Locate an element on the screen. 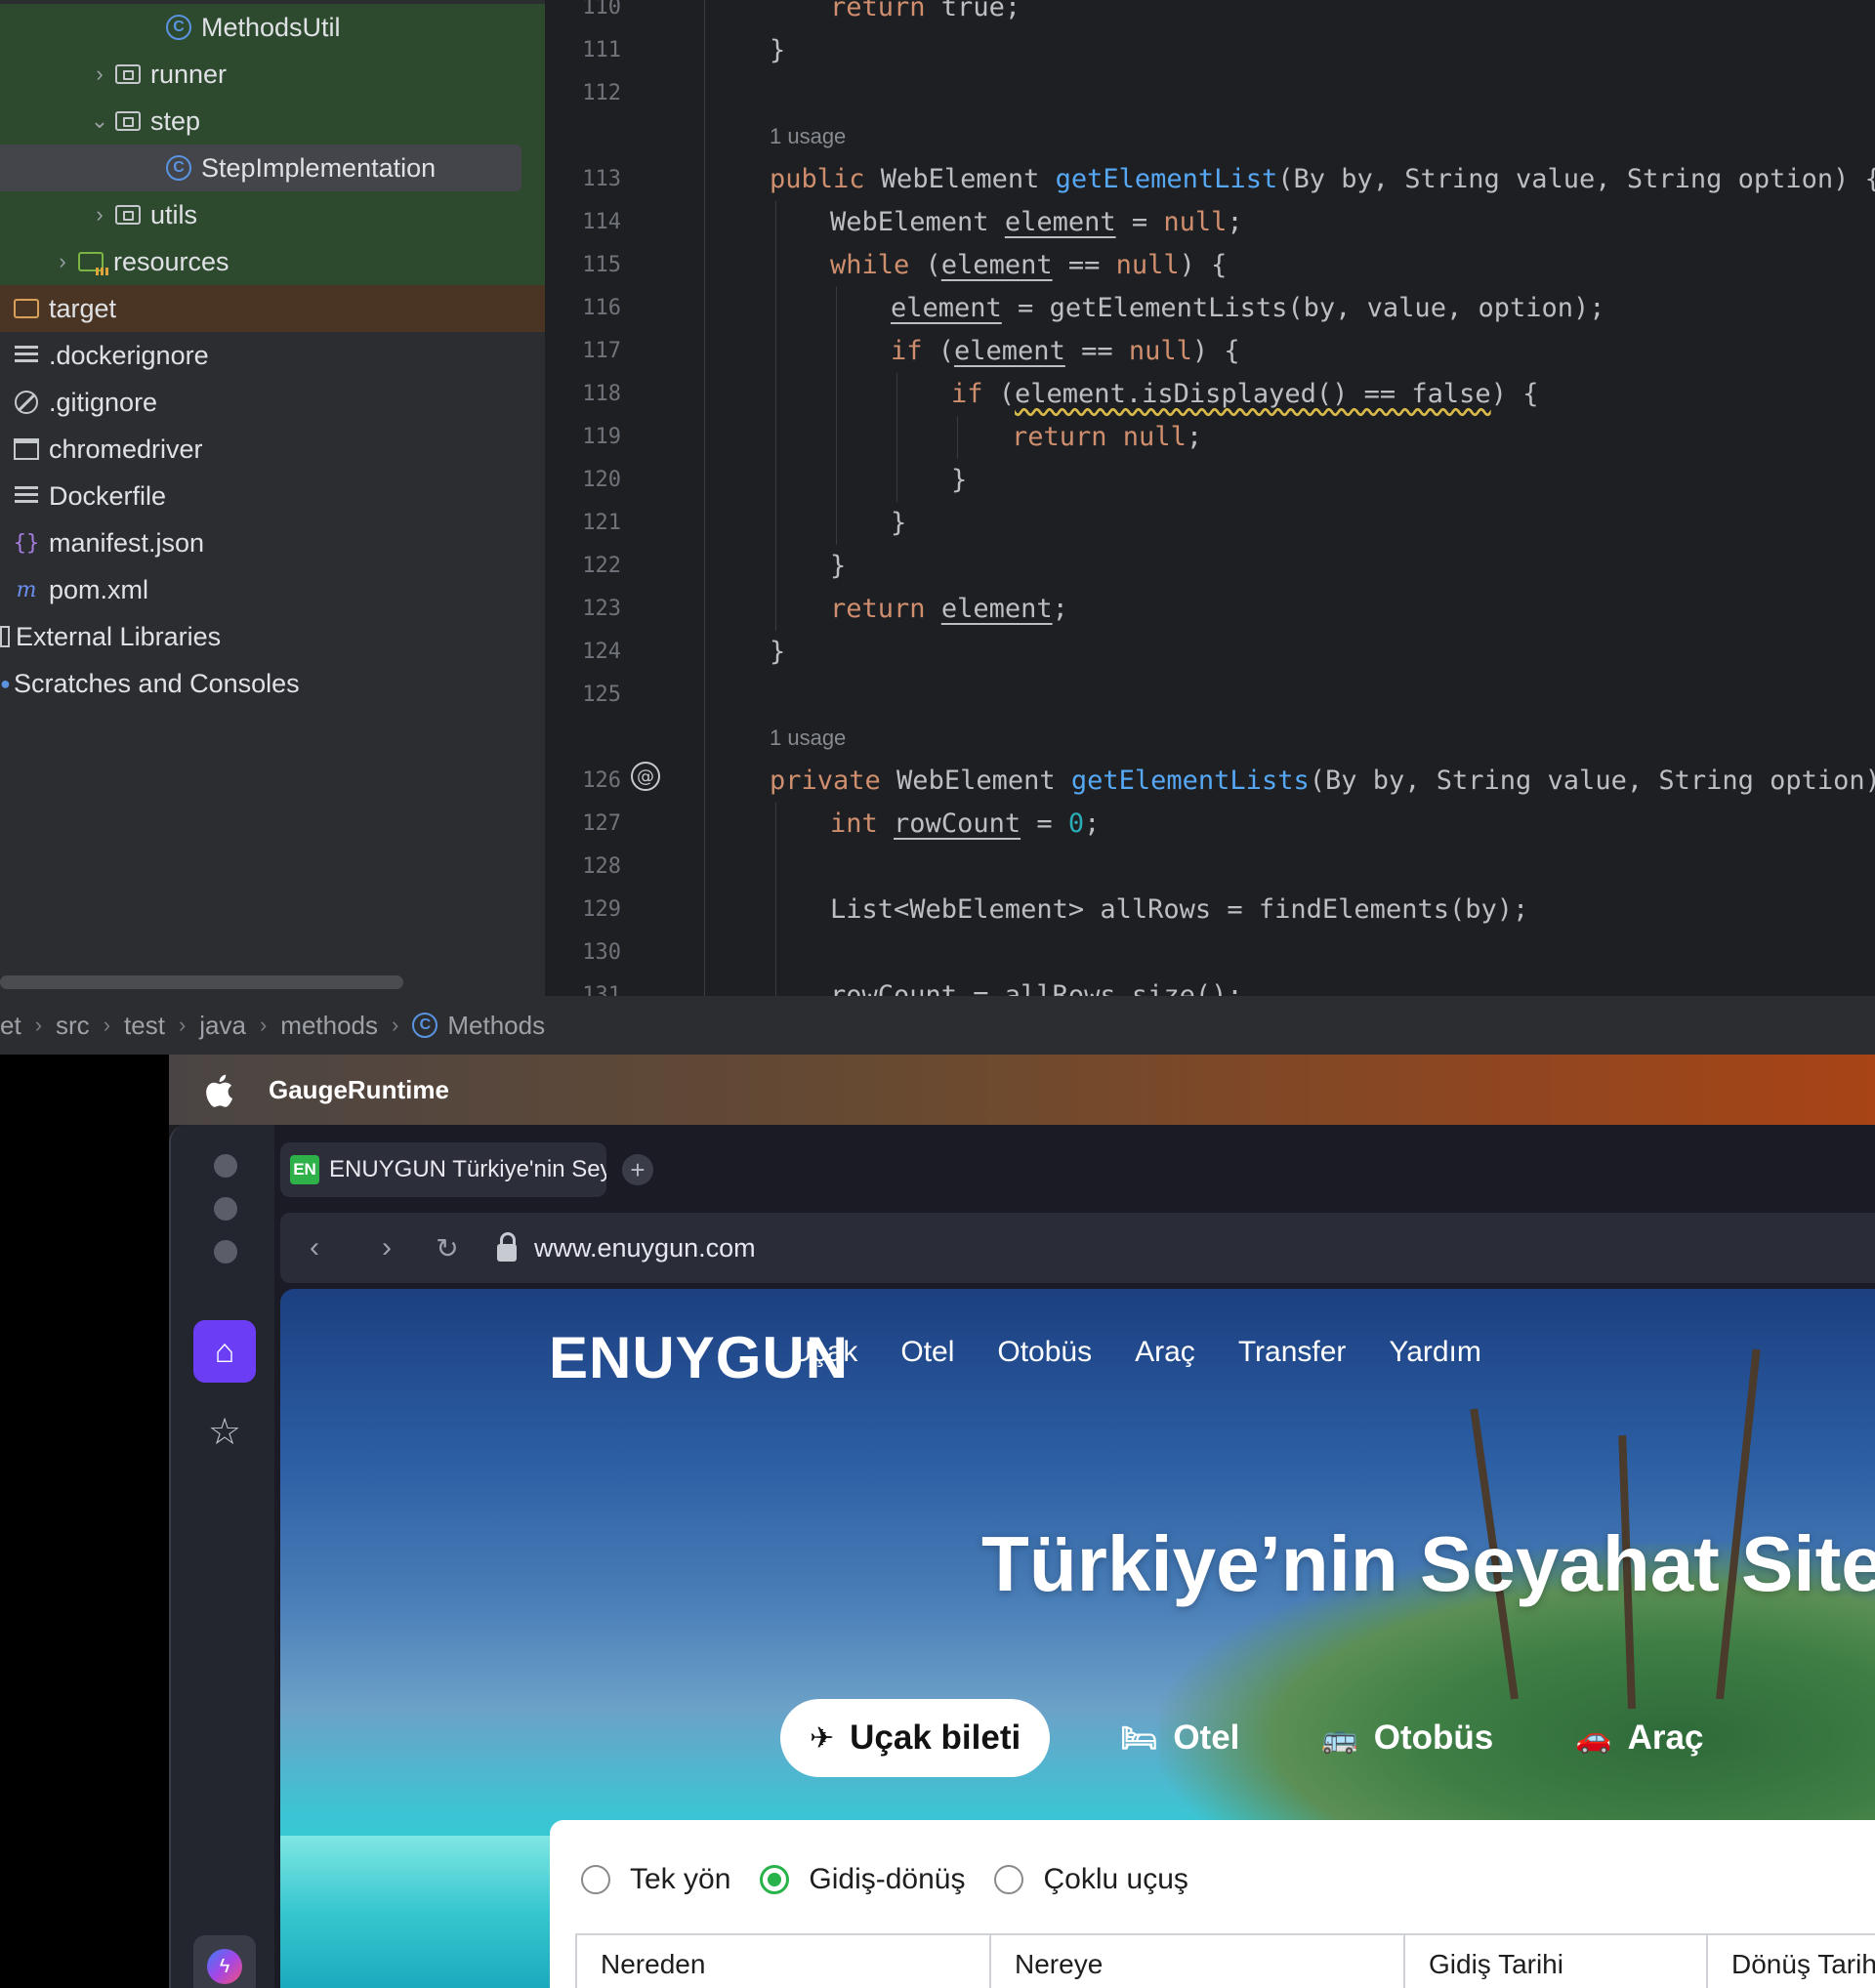 The height and width of the screenshot is (1988, 1875). tab-car: 🚗 Araç is located at coordinates (1639, 1738).